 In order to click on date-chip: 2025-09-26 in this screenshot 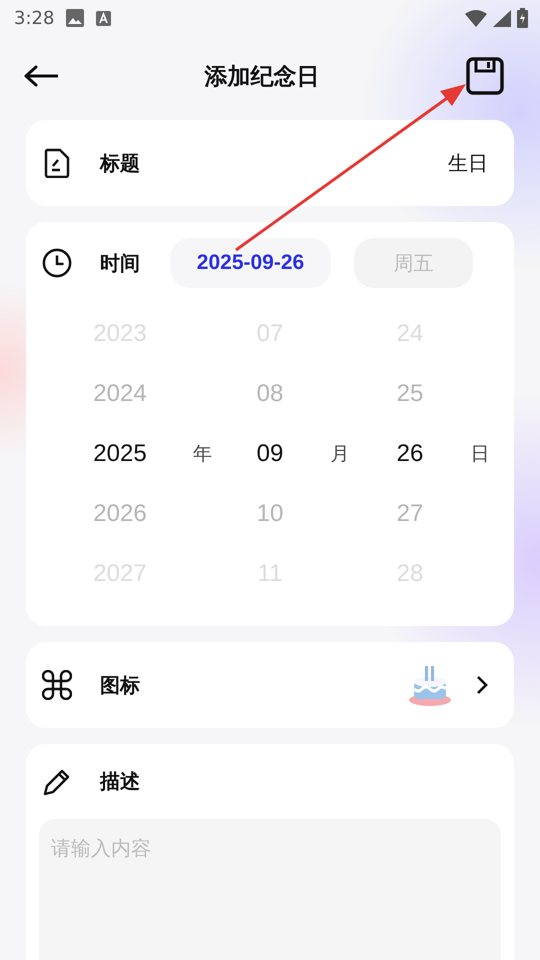, I will do `click(250, 263)`.